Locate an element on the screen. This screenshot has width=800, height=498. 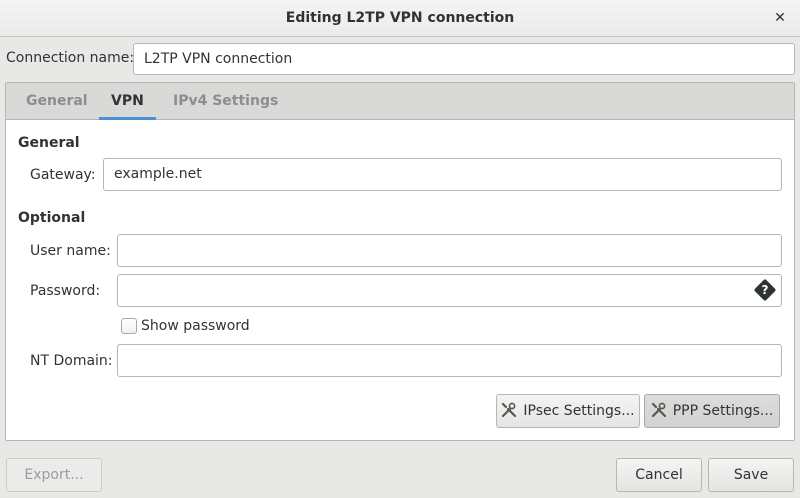
connection-name-input: L2TP VPN connection is located at coordinates (464, 59).